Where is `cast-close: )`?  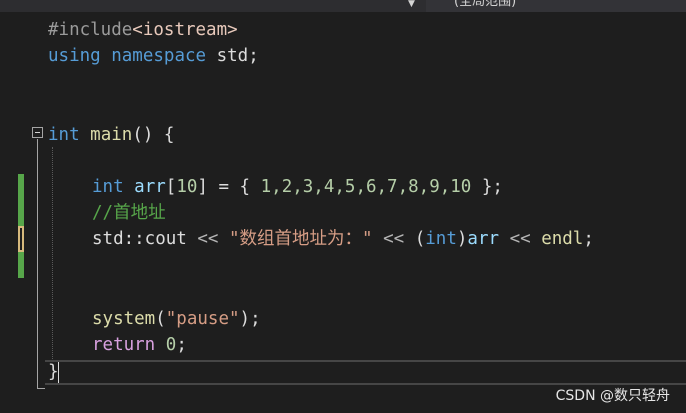 cast-close: ) is located at coordinates (462, 239).